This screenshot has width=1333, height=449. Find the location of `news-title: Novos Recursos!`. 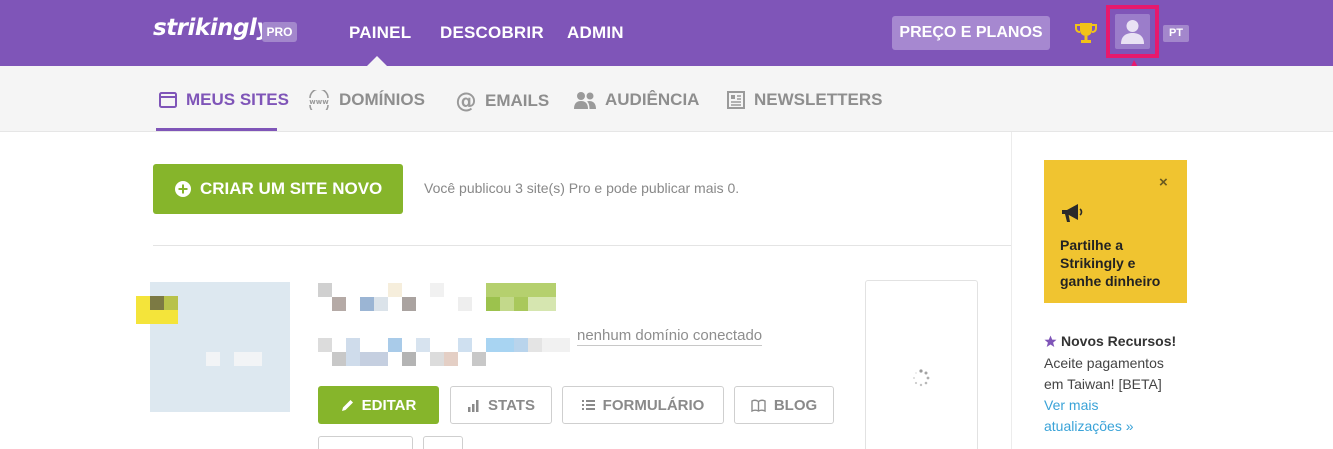

news-title: Novos Recursos! is located at coordinates (1110, 341).